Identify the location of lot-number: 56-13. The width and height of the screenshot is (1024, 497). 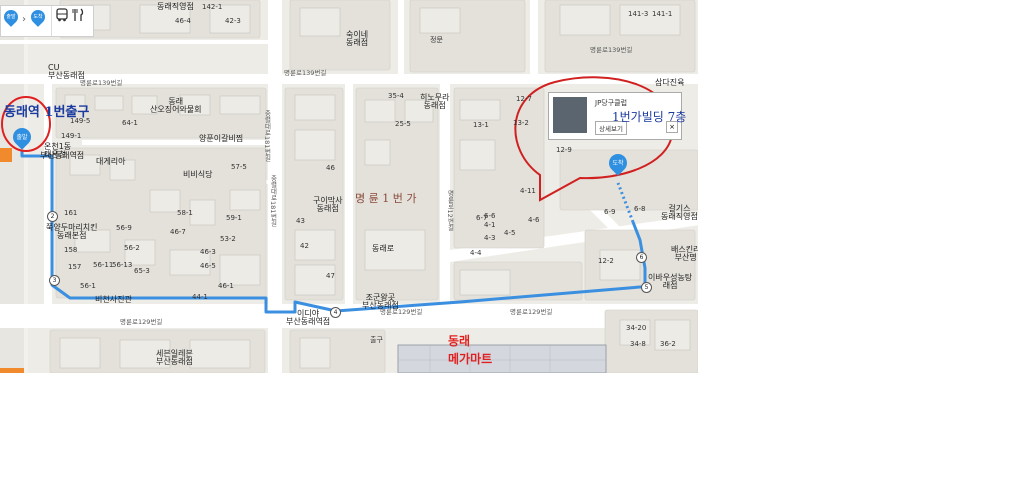
(122, 265).